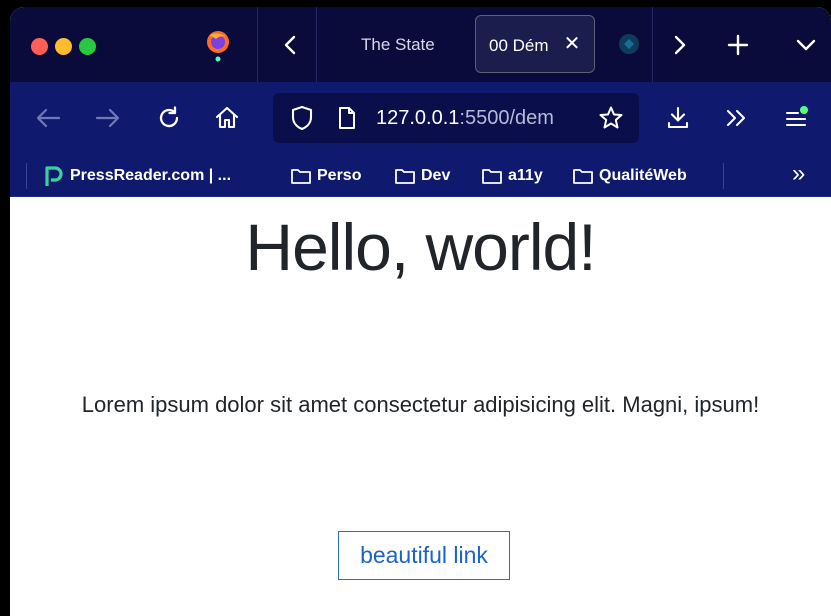 This screenshot has height=616, width=831. Describe the element at coordinates (169, 118) in the screenshot. I see `reload-icon` at that location.